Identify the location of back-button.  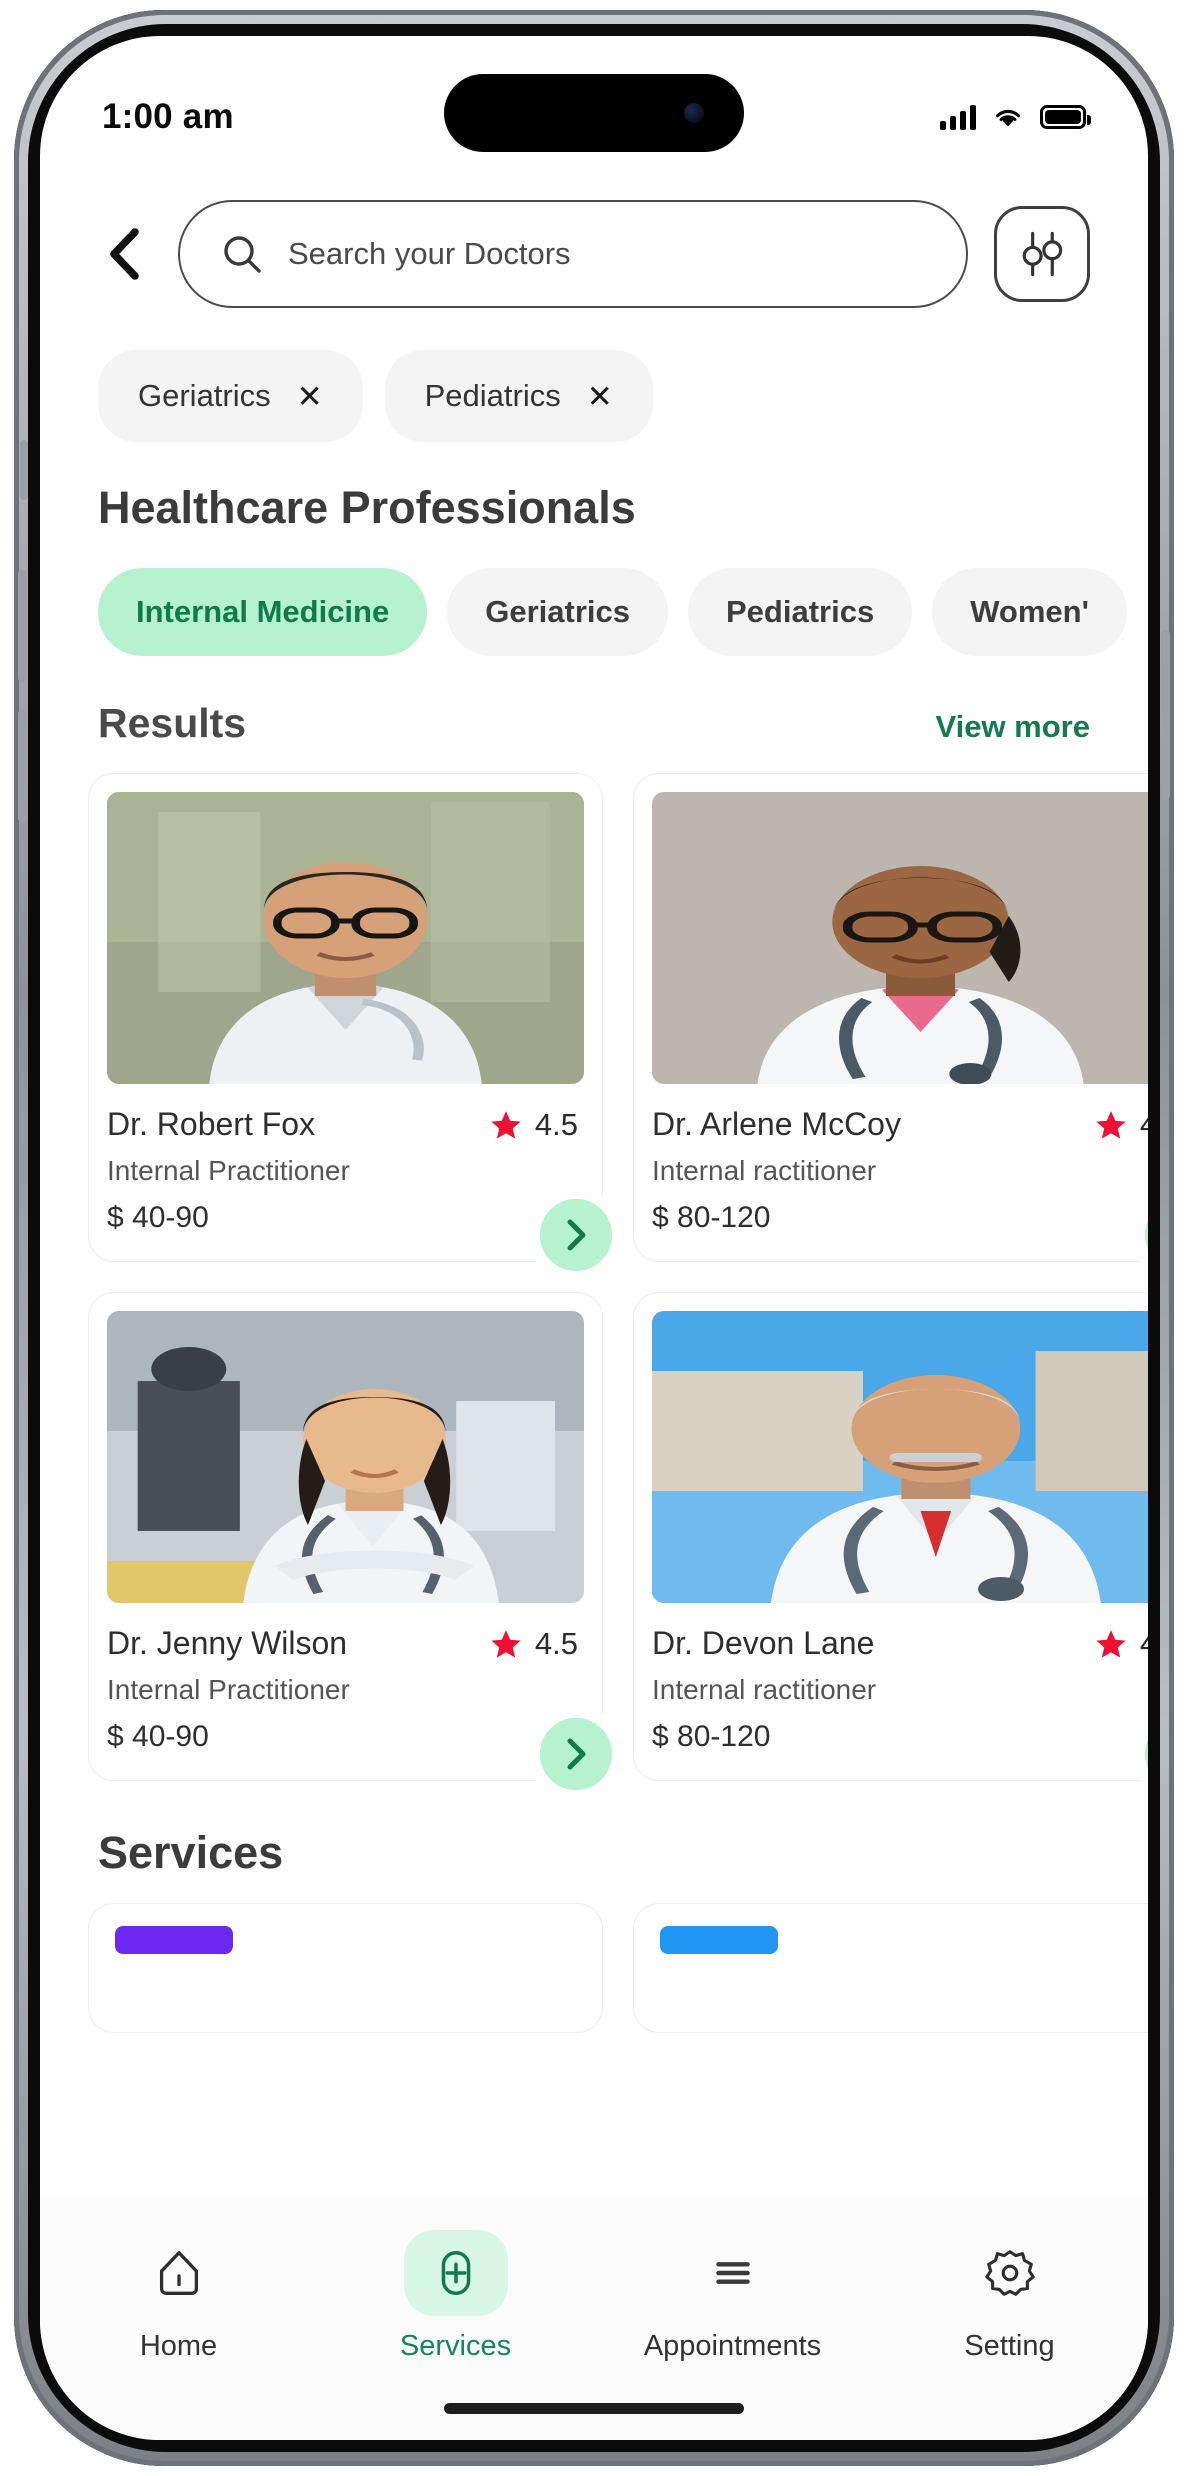
(125, 254).